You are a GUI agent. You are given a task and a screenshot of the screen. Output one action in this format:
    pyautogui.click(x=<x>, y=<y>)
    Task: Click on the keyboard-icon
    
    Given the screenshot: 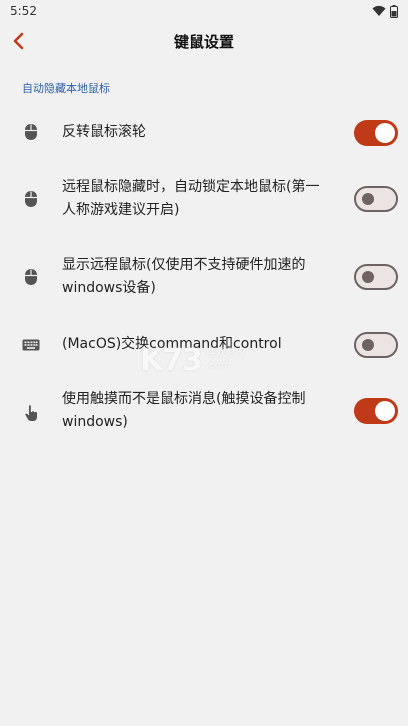 What is the action you would take?
    pyautogui.click(x=31, y=345)
    